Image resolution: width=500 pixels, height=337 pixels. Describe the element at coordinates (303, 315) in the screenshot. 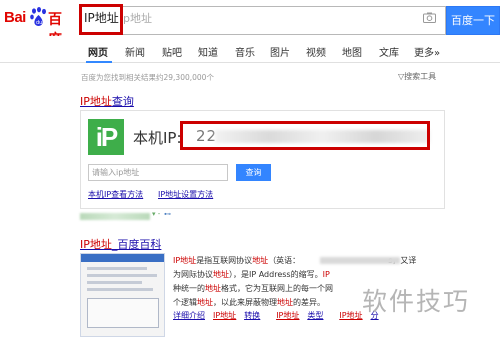

I see `link-ip-type: IP地址 类型` at that location.